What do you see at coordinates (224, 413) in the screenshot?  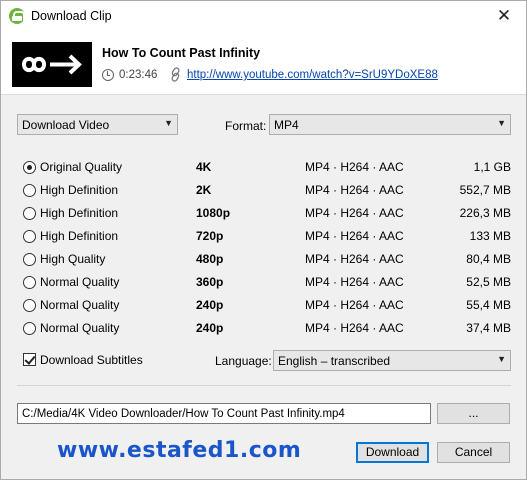 I see `output-path-input` at bounding box center [224, 413].